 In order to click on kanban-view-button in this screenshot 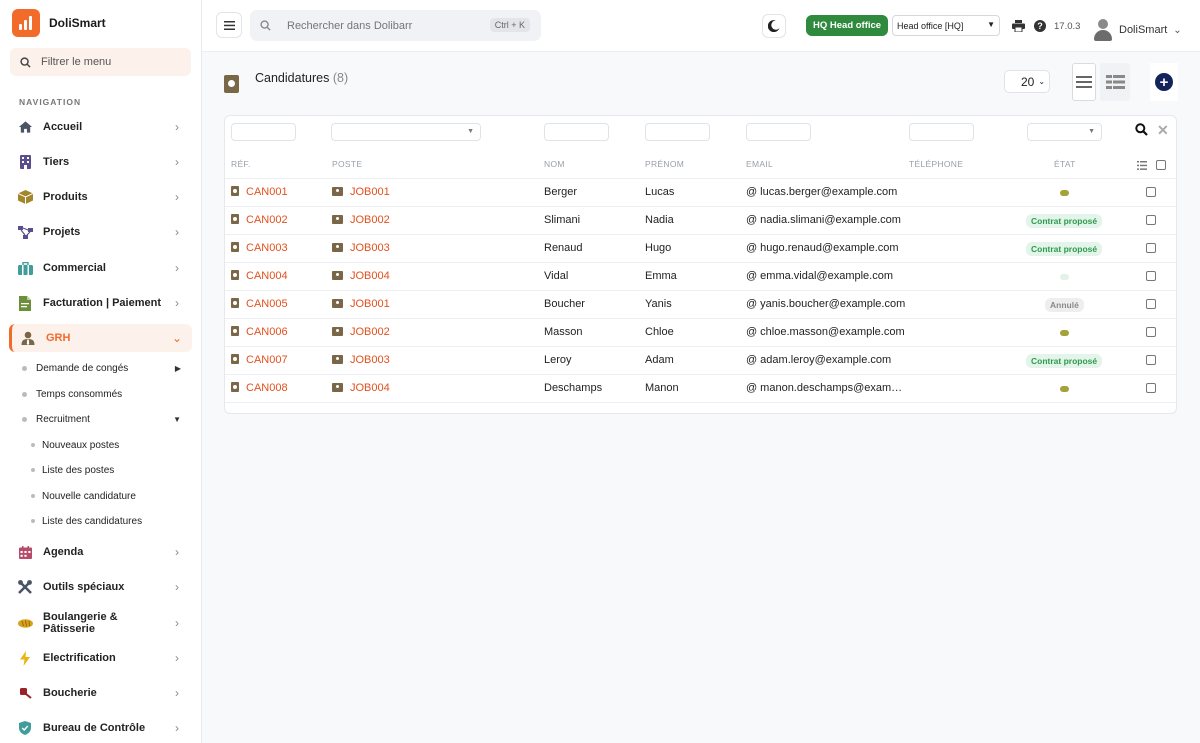, I will do `click(1115, 82)`.